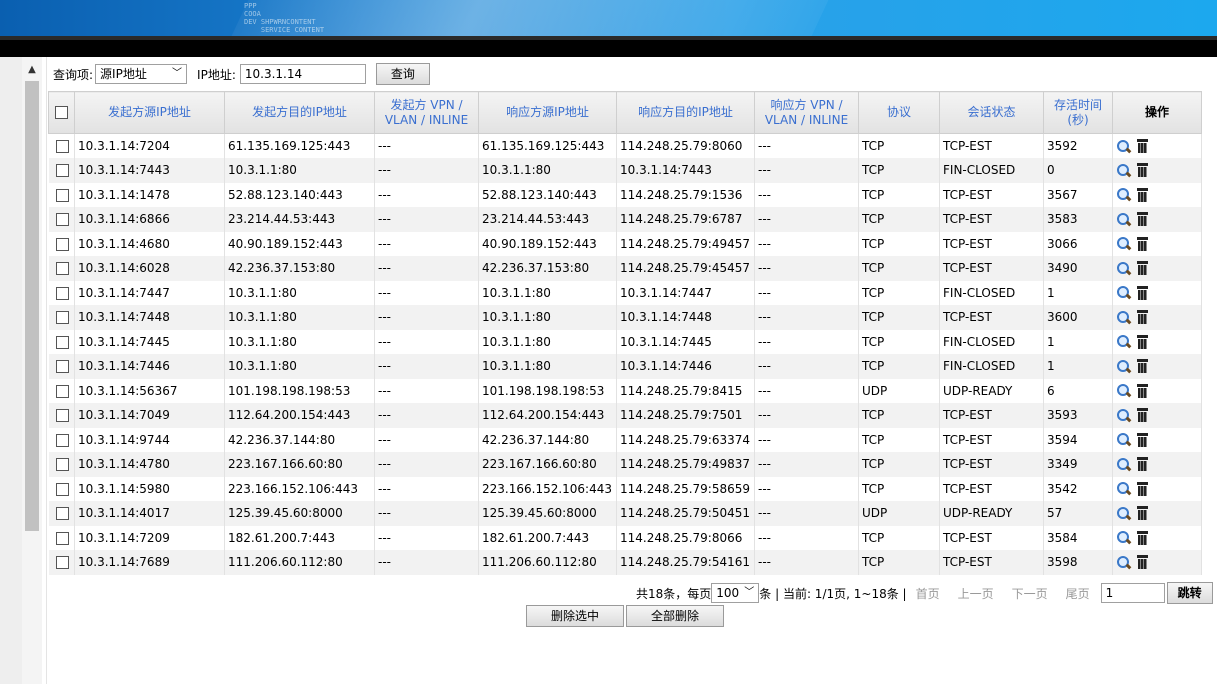  I want to click on row-actions, so click(1157, 268).